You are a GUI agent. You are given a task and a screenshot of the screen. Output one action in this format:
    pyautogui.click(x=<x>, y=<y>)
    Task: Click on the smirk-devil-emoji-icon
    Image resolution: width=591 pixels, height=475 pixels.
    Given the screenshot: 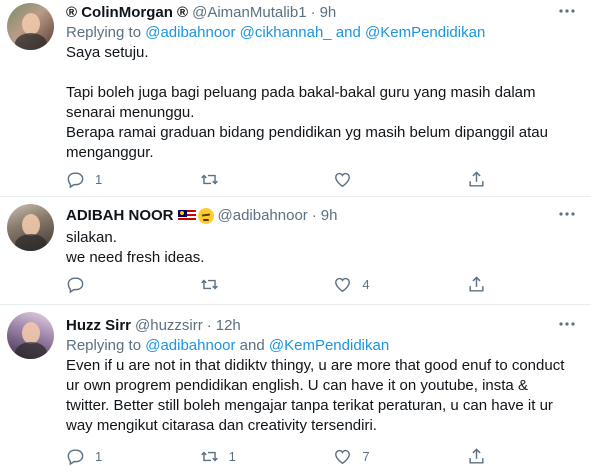 What is the action you would take?
    pyautogui.click(x=205, y=216)
    